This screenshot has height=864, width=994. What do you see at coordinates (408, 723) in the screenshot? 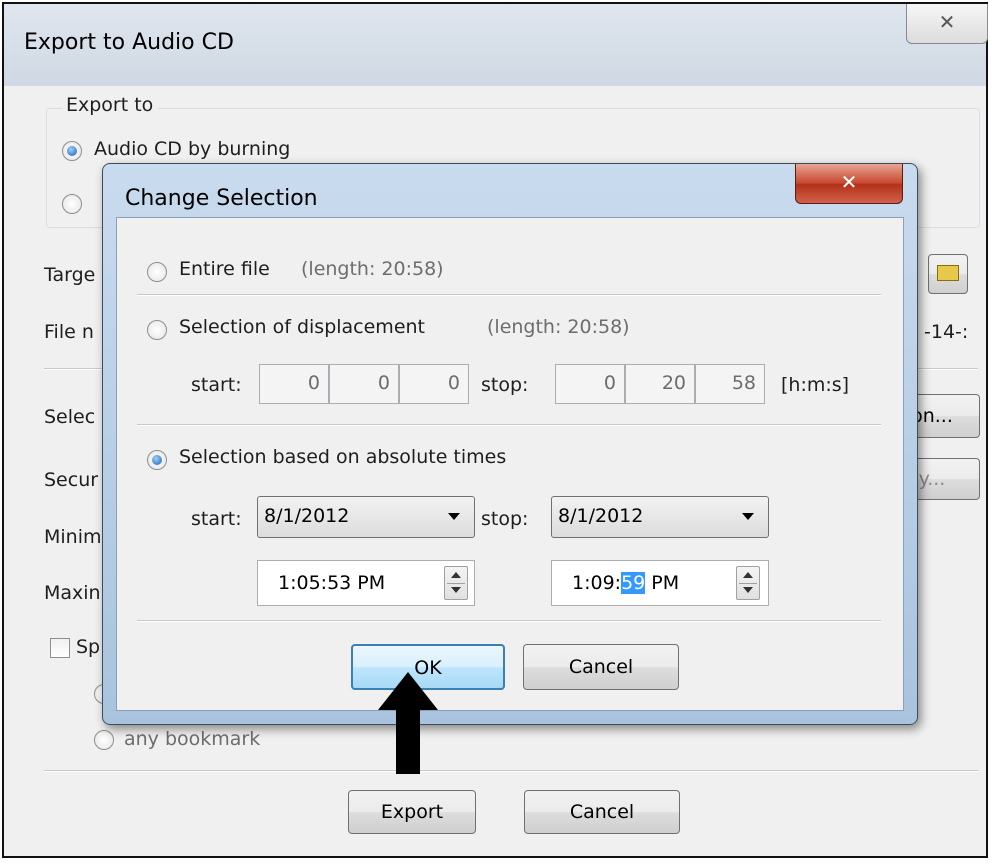
I see `annotation-arrow-icon` at bounding box center [408, 723].